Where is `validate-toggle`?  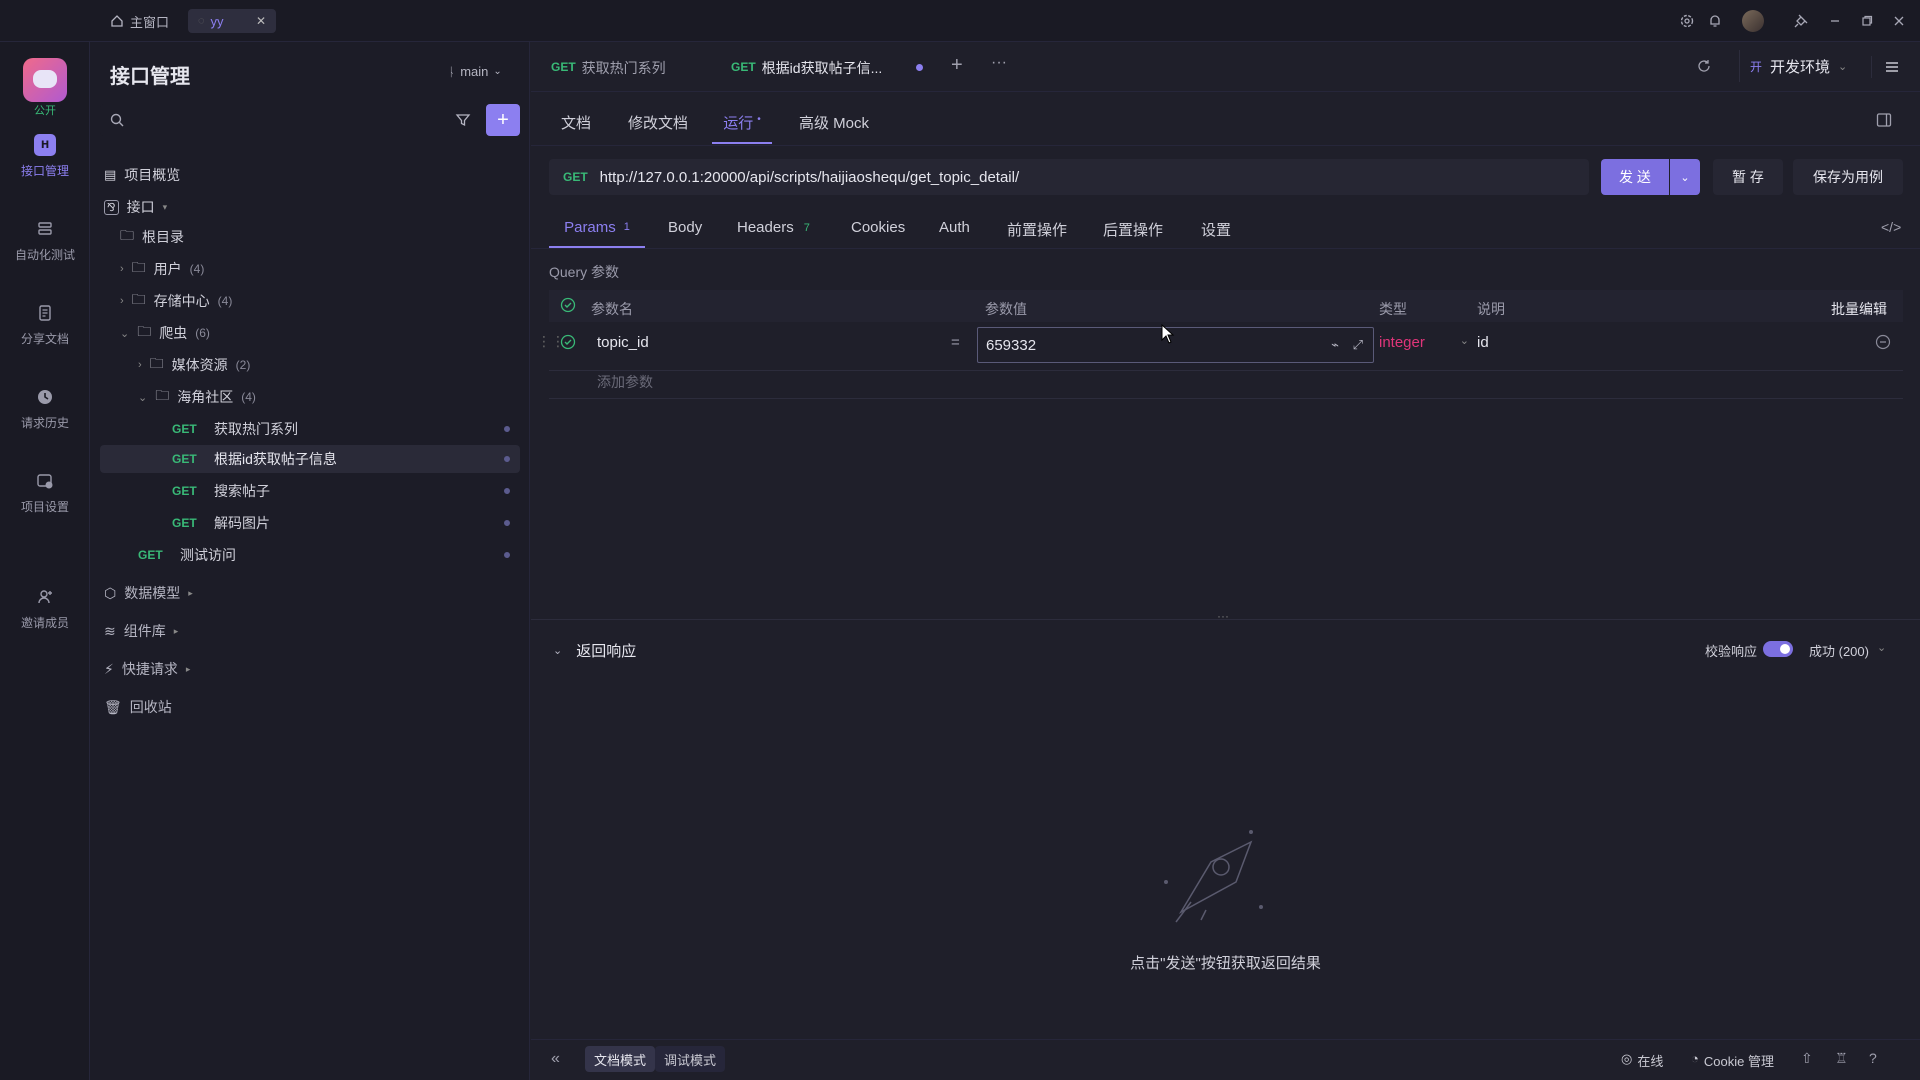 validate-toggle is located at coordinates (1778, 649).